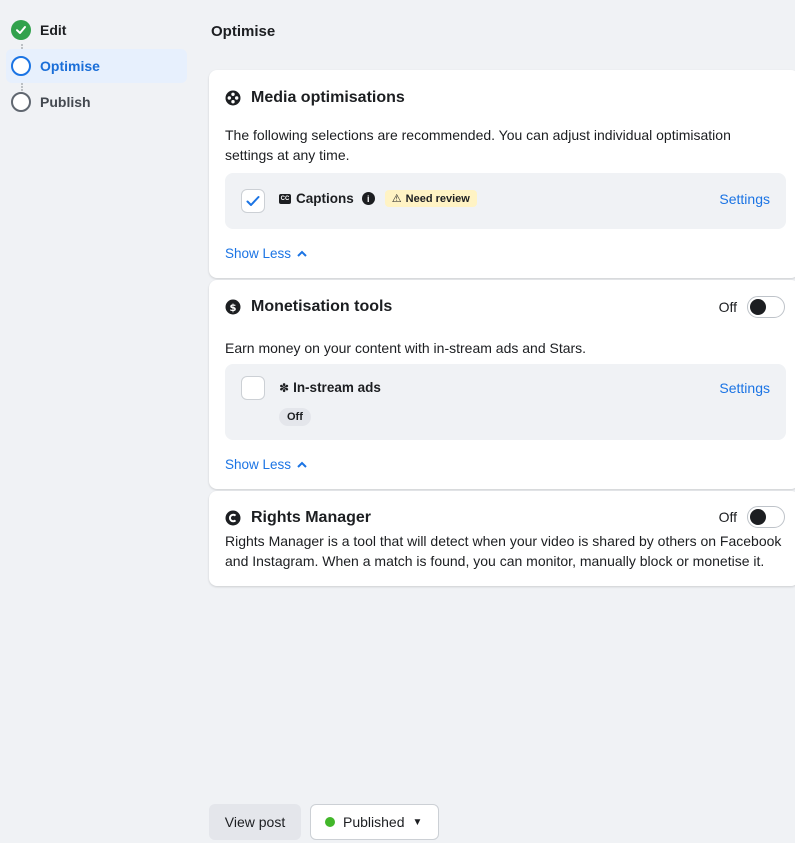 This screenshot has height=843, width=795. Describe the element at coordinates (233, 98) in the screenshot. I see `film-reel-icon` at that location.